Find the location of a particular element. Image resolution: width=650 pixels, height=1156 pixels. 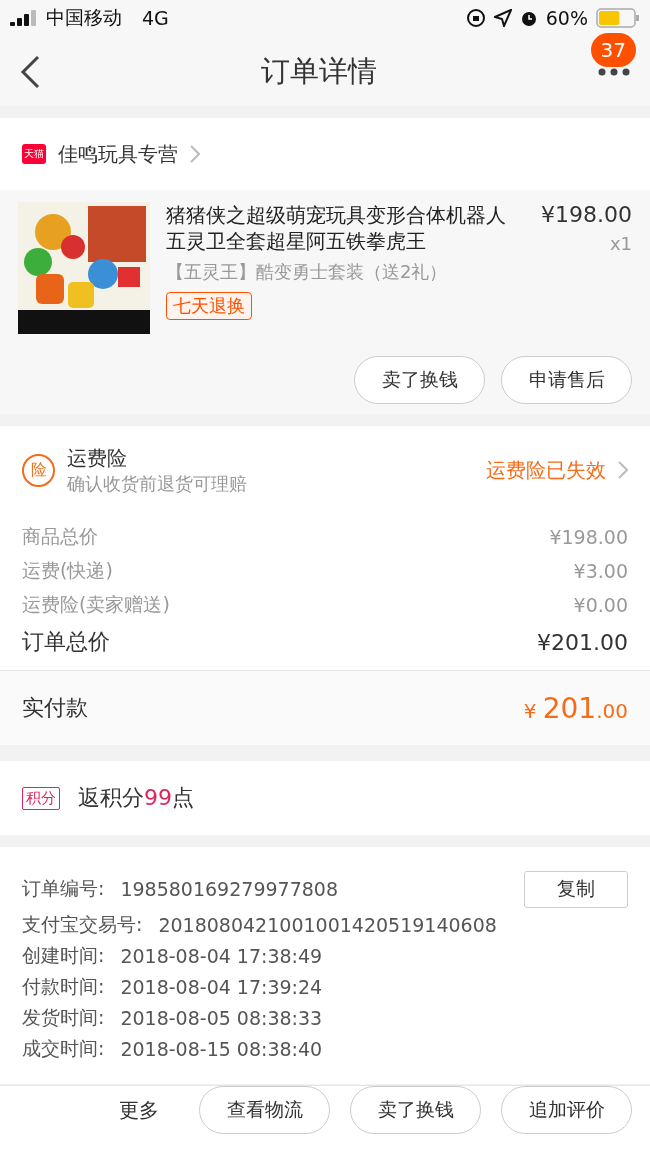

fee-value: ¥198.00 is located at coordinates (588, 537).